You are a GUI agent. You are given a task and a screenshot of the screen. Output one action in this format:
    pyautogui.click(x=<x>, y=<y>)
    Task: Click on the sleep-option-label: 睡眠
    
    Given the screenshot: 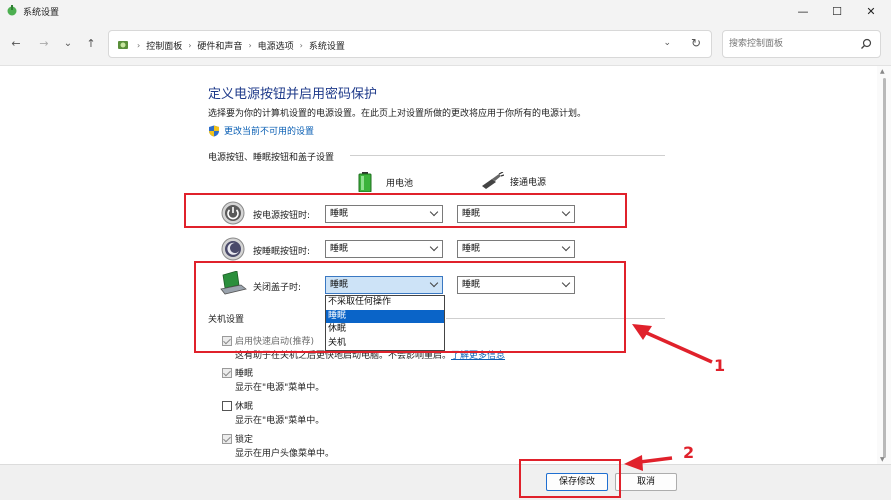 What is the action you would take?
    pyautogui.click(x=244, y=374)
    